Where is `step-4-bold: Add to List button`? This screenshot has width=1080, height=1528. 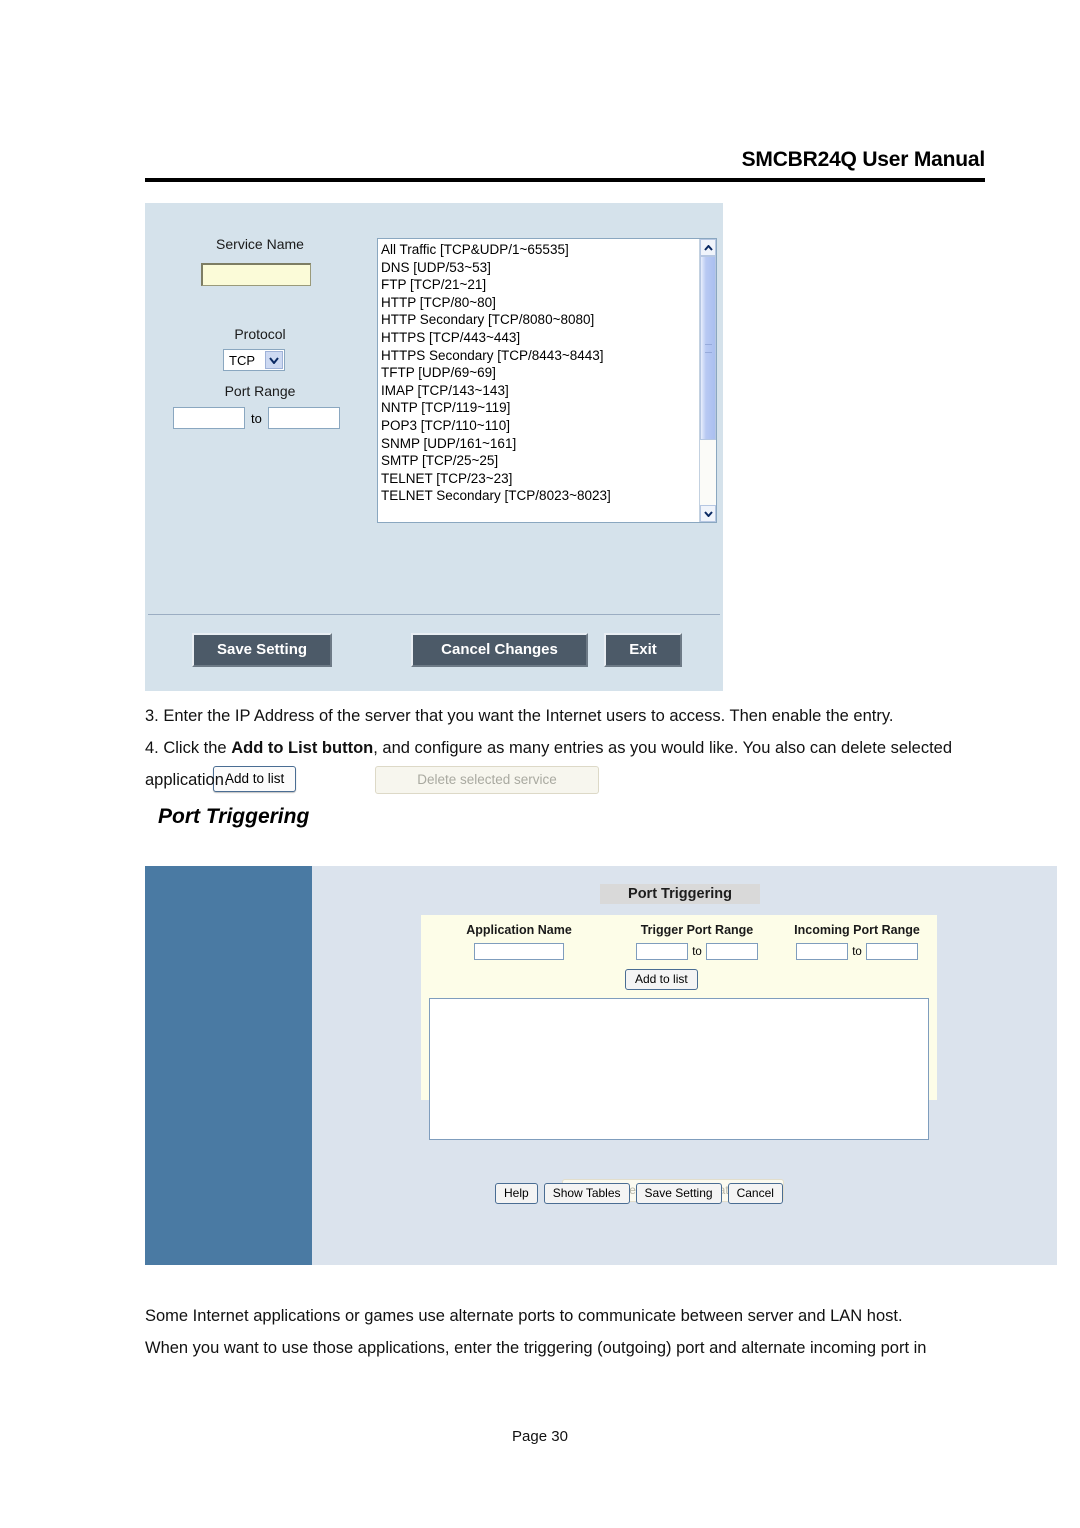 step-4-bold: Add to List button is located at coordinates (302, 748).